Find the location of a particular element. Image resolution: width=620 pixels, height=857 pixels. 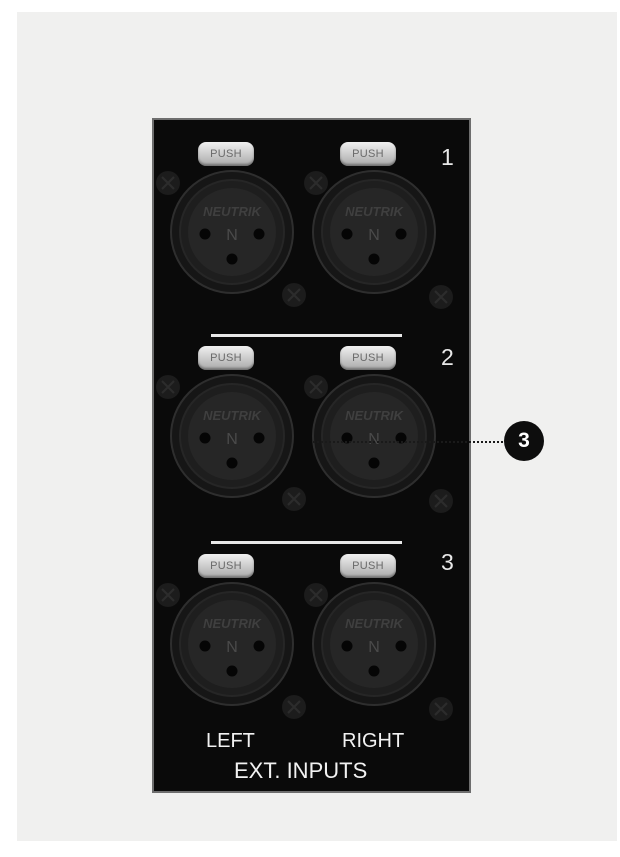

input-row-1: 1 PUSH NEUTRIK N PUSH NEUTRIK N is located at coordinates (311, 227).